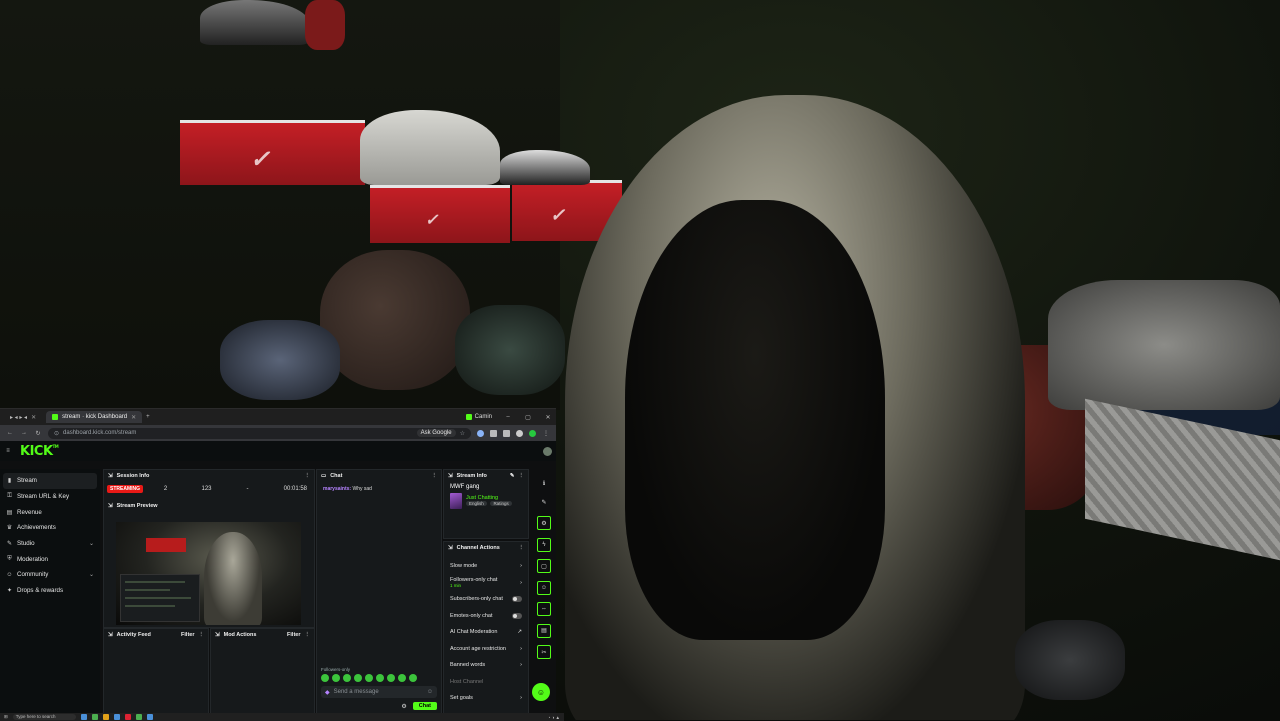 This screenshot has height=721, width=1280. I want to click on edit-pencil-icon: ✎, so click(512, 476).